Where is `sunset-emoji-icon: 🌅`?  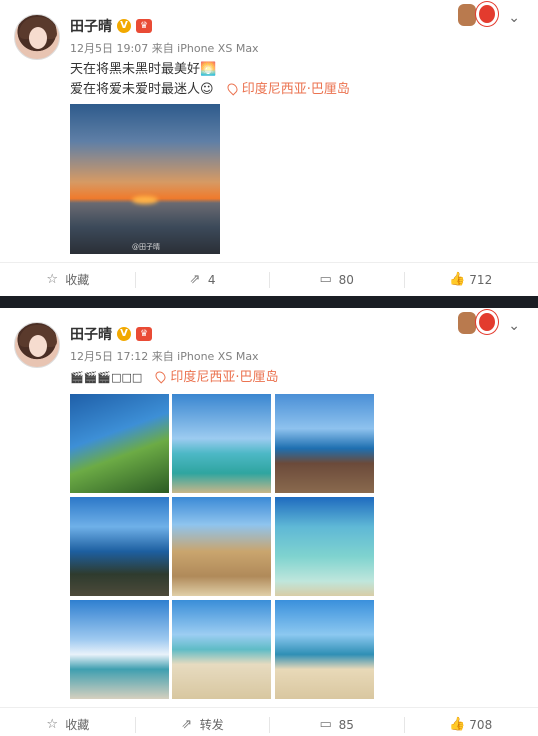 sunset-emoji-icon: 🌅 is located at coordinates (208, 69).